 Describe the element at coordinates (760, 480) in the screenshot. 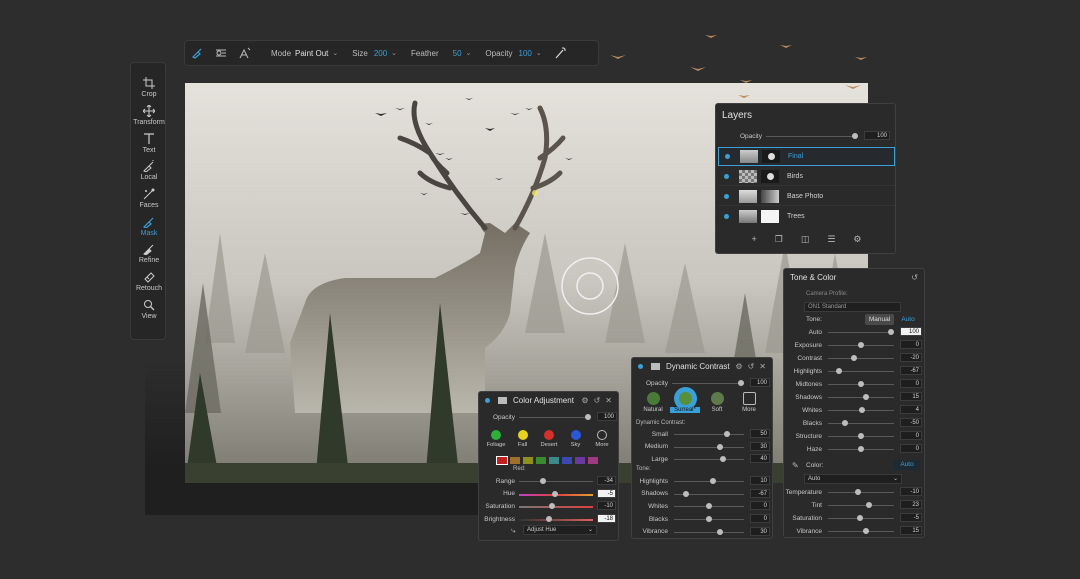

I see `slider-value: 10` at that location.